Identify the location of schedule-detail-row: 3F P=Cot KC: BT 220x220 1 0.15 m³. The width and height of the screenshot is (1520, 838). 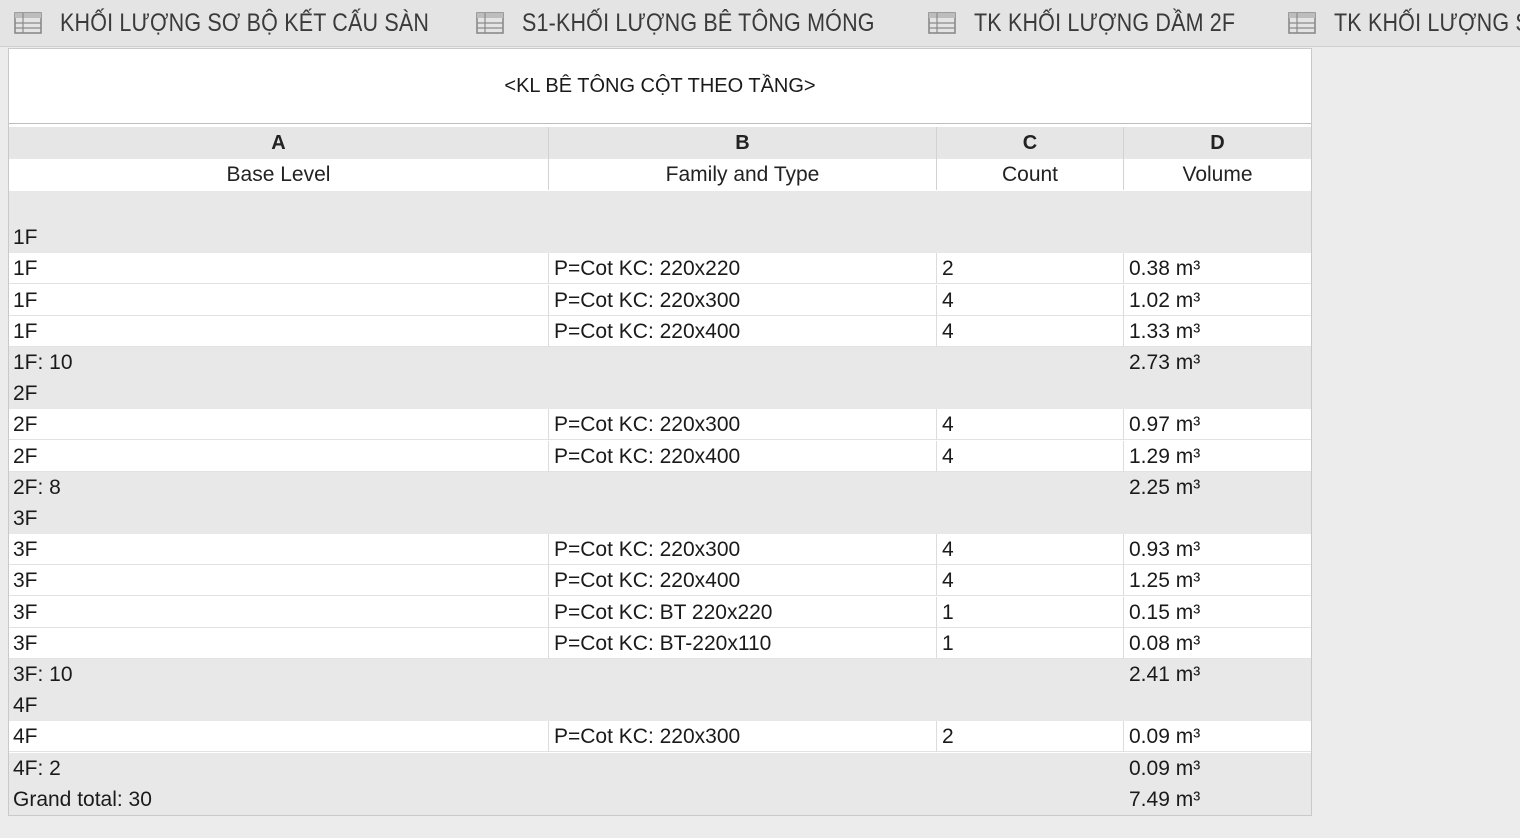
(660, 612).